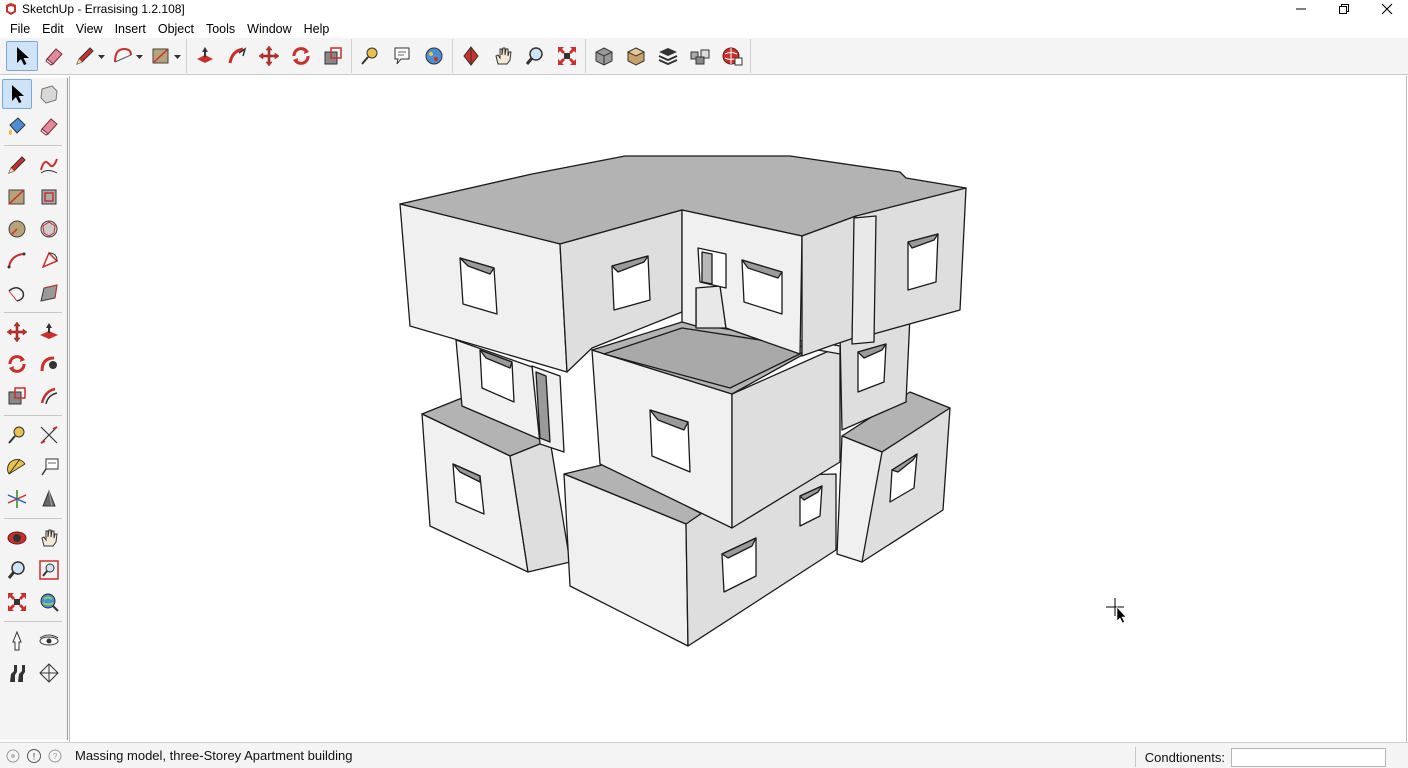 Image resolution: width=1408 pixels, height=768 pixels. I want to click on toolbar-iso-view-button, so click(604, 56).